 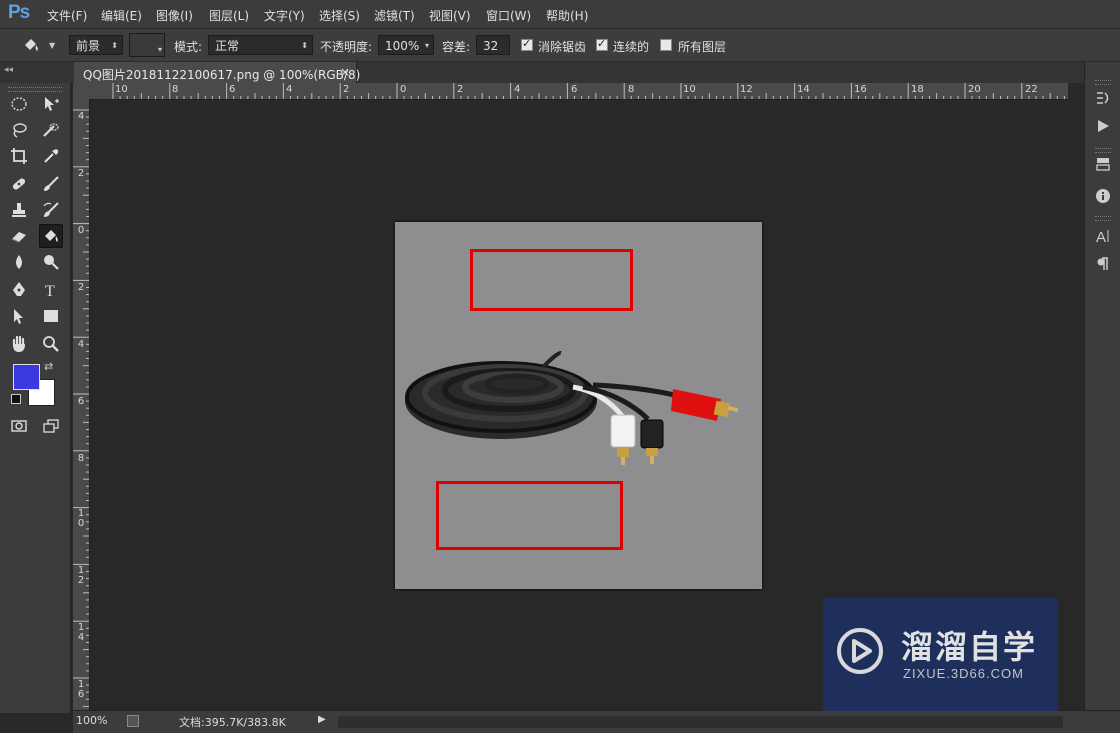 I want to click on ruler-label: 18, so click(x=917, y=89).